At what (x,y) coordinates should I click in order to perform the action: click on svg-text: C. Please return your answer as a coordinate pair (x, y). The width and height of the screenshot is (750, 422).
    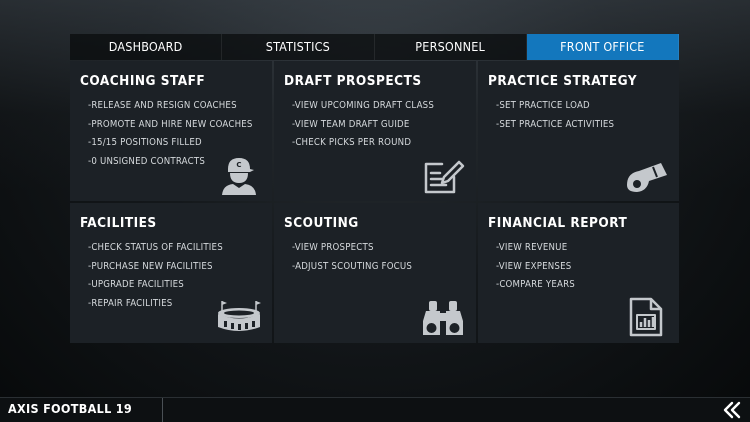
    Looking at the image, I should click on (238, 165).